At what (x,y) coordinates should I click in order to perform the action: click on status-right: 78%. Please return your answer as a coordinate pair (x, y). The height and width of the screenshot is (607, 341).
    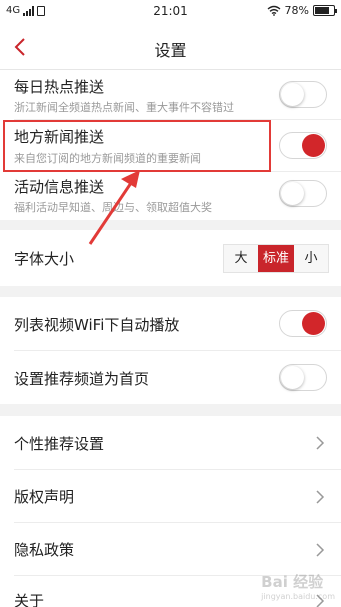
    Looking at the image, I should click on (302, 10).